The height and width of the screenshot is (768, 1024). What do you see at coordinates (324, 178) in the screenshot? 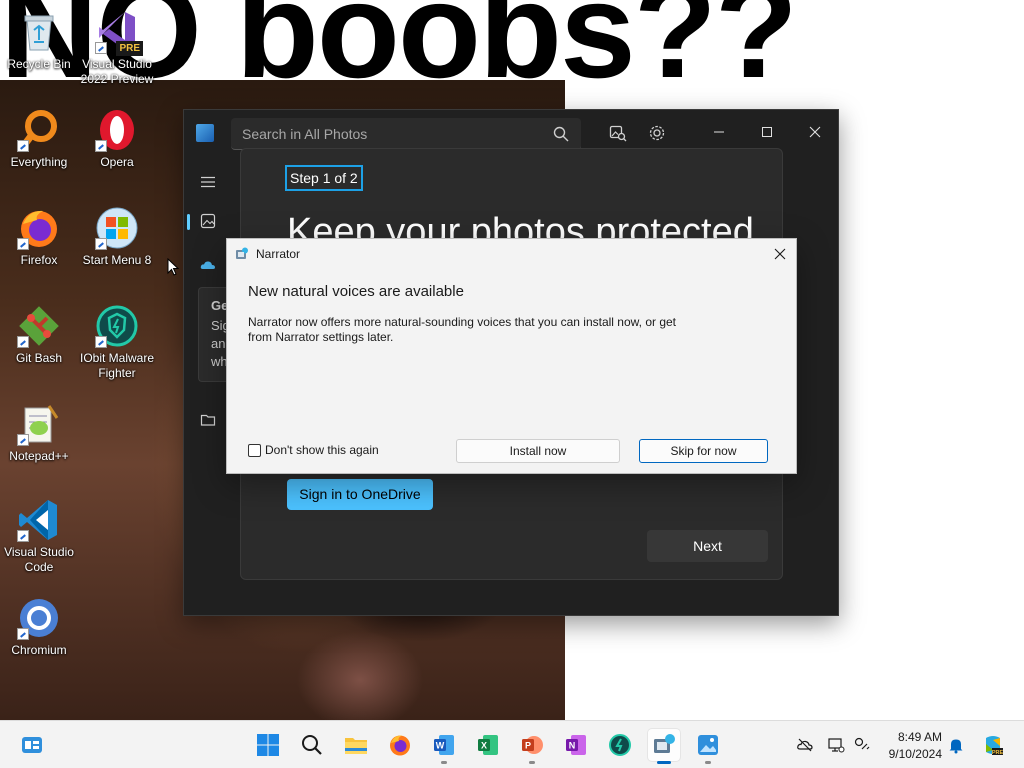
I see `step-indicator: Step 1 of 2` at bounding box center [324, 178].